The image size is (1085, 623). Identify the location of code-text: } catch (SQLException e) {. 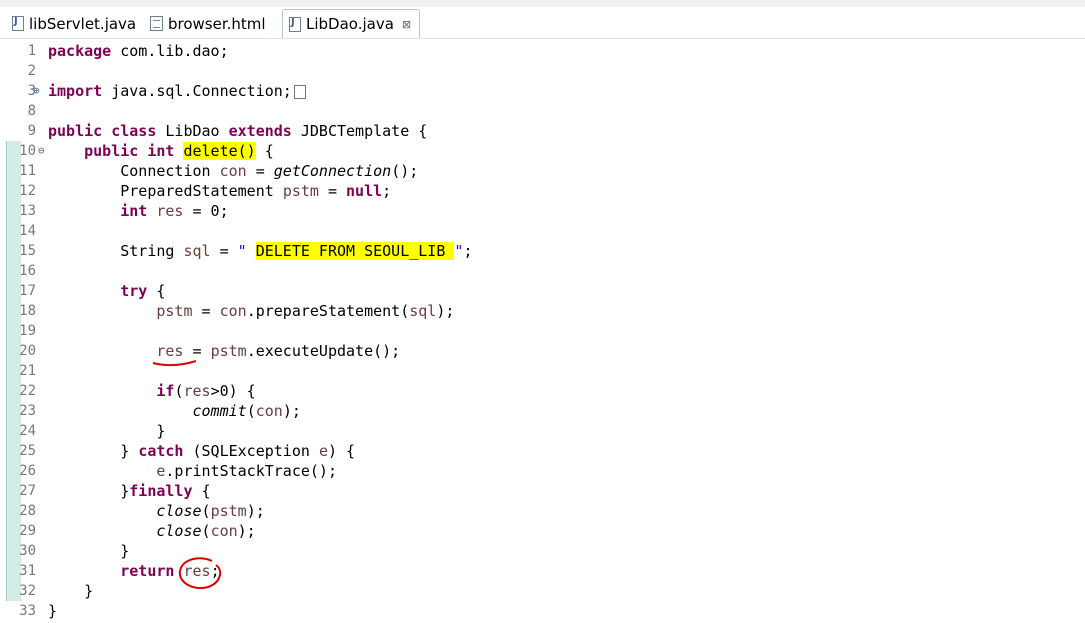
(202, 451).